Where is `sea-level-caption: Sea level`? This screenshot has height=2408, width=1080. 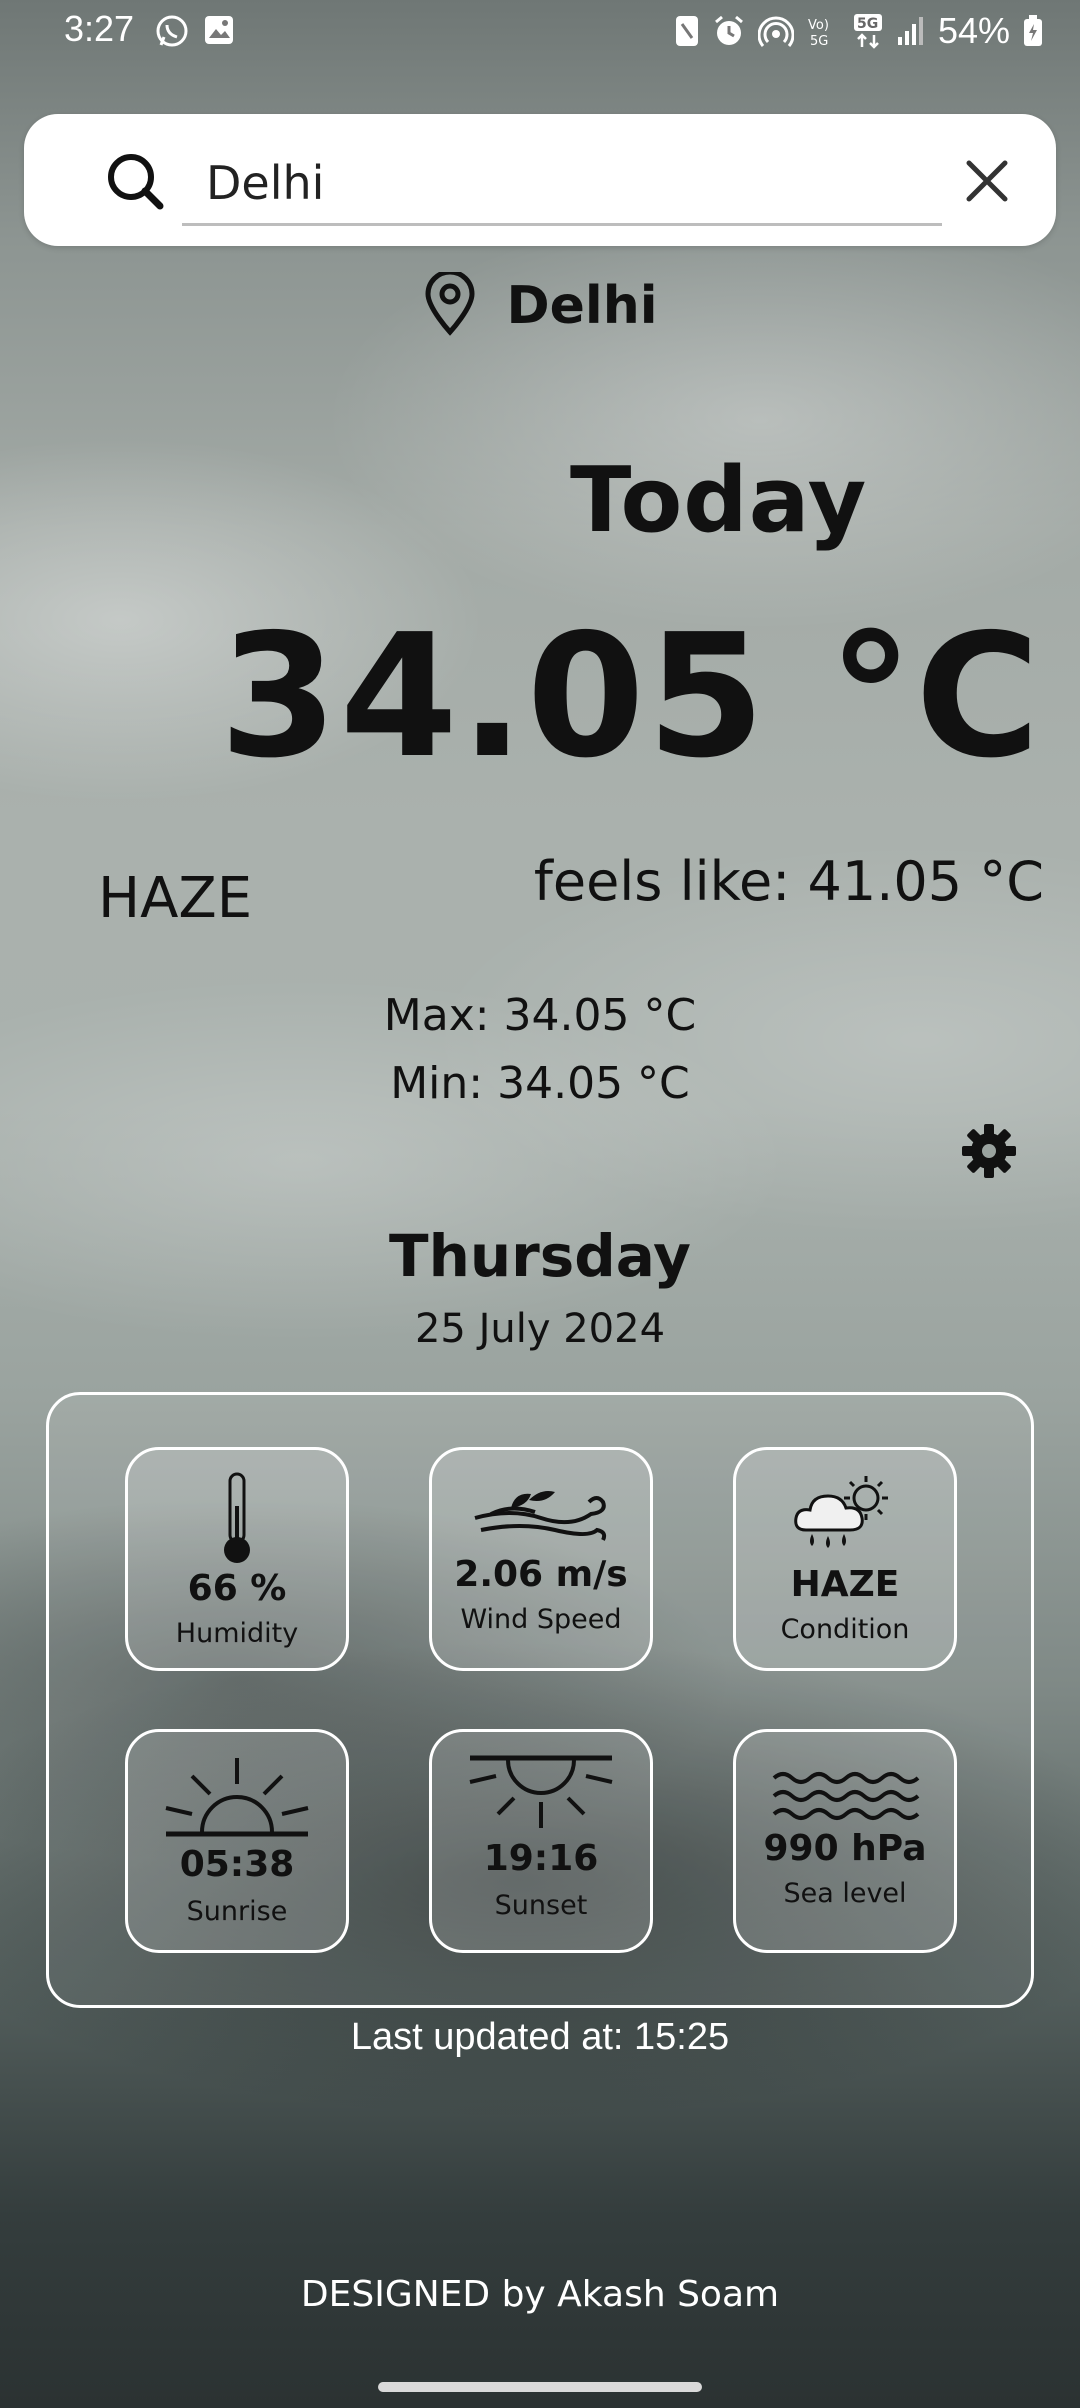
sea-level-caption: Sea level is located at coordinates (845, 1893).